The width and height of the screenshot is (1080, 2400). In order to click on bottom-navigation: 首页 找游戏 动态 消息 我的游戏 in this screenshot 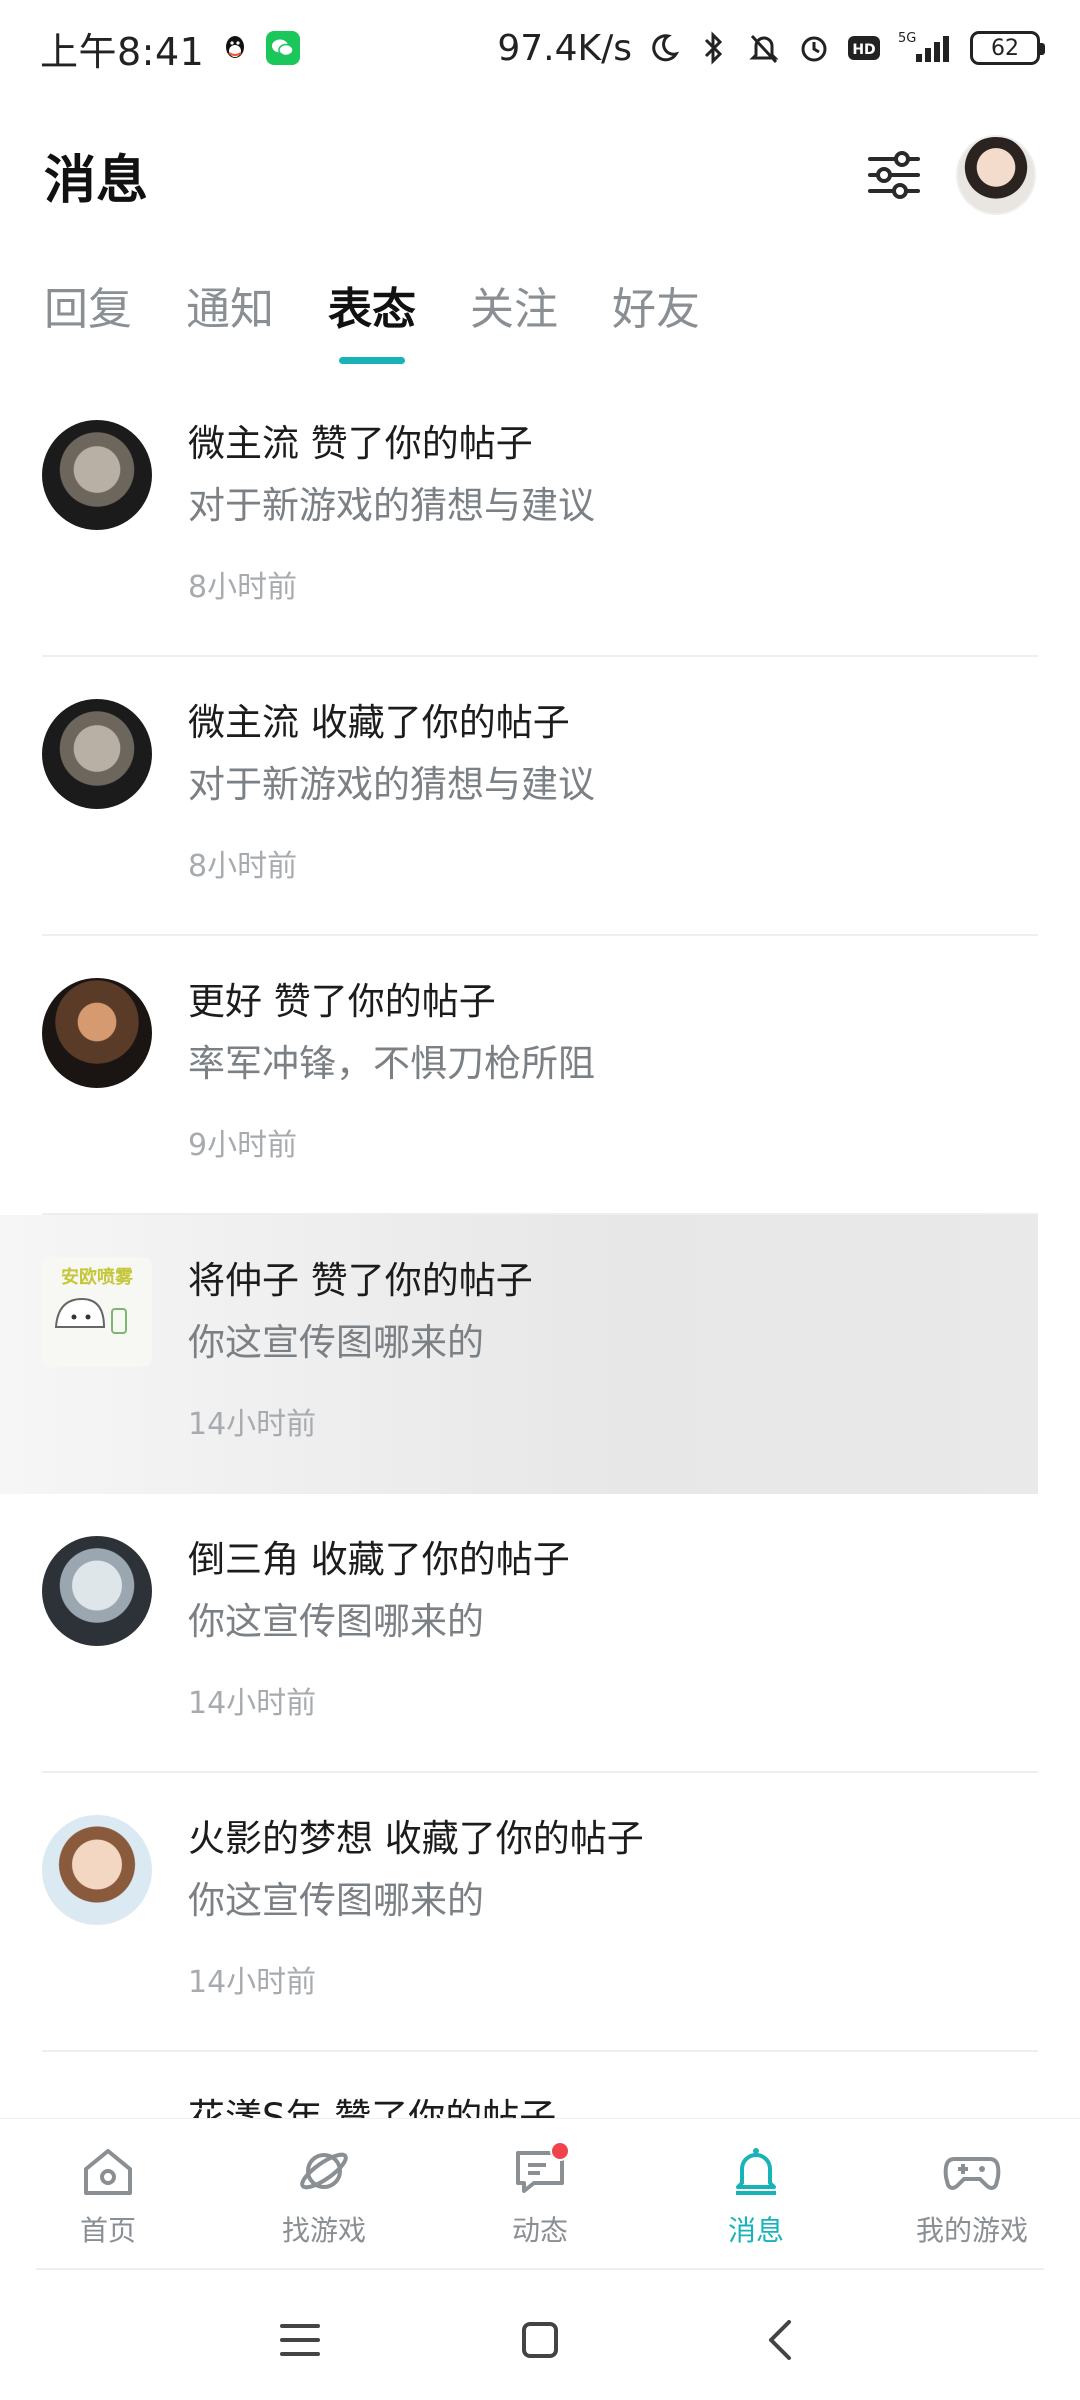, I will do `click(540, 2193)`.